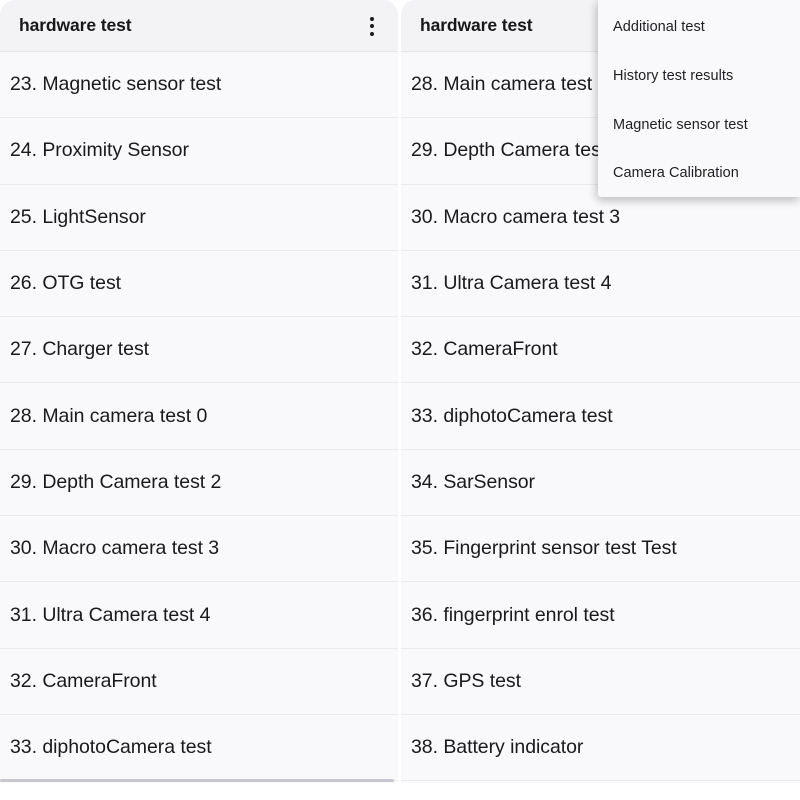  I want to click on list-item: 37. GPS test, so click(600, 681).